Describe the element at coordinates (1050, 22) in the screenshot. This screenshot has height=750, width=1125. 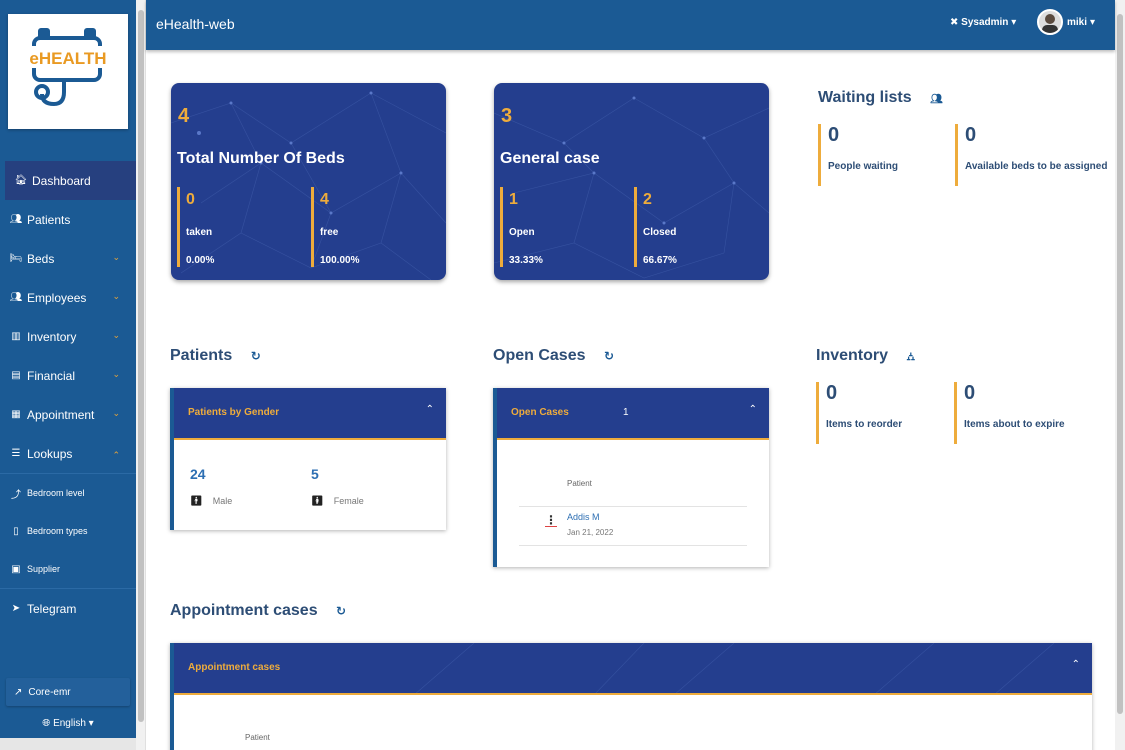
I see `avatar` at that location.